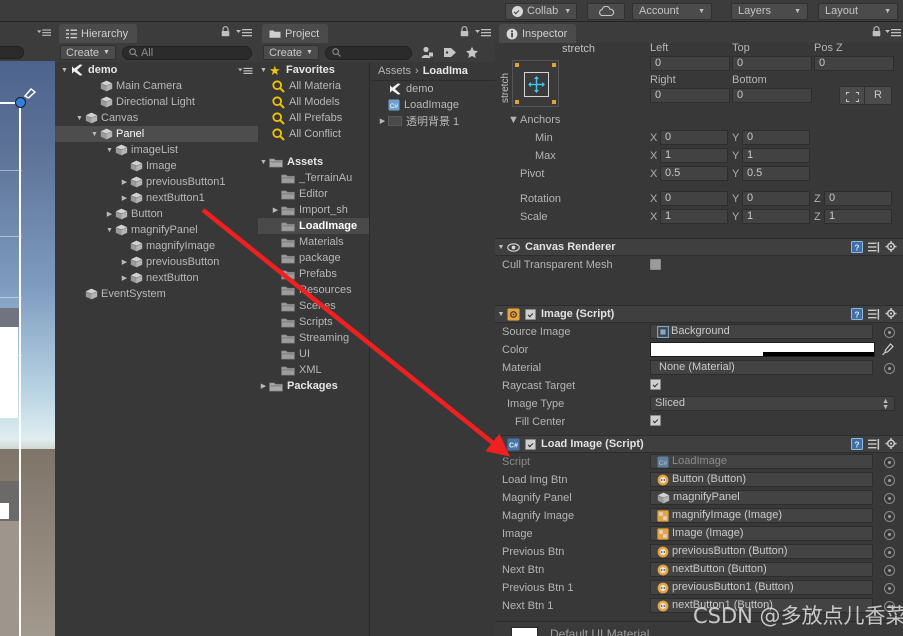  Describe the element at coordinates (156, 294) in the screenshot. I see `hierarchy-item-eventsystem: ▶ EventSystem` at that location.